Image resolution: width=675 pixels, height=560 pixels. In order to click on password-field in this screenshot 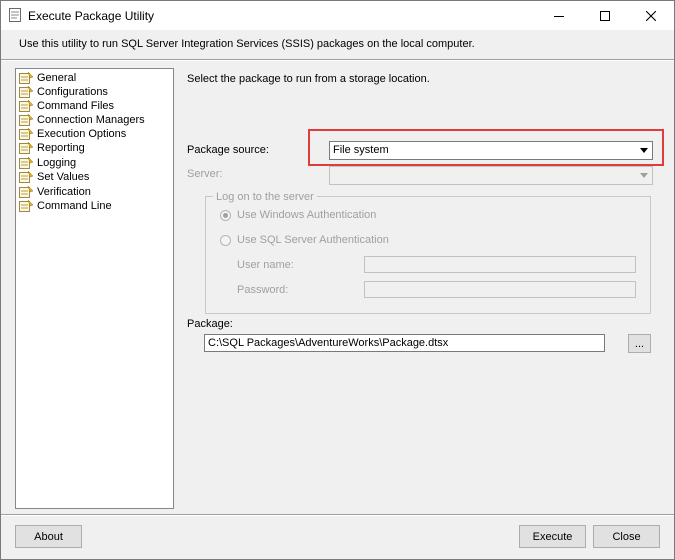, I will do `click(500, 289)`.